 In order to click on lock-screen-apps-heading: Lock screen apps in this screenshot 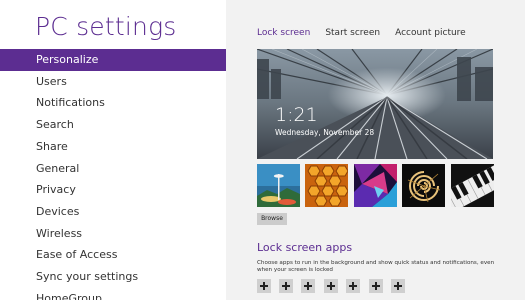, I will do `click(305, 247)`.